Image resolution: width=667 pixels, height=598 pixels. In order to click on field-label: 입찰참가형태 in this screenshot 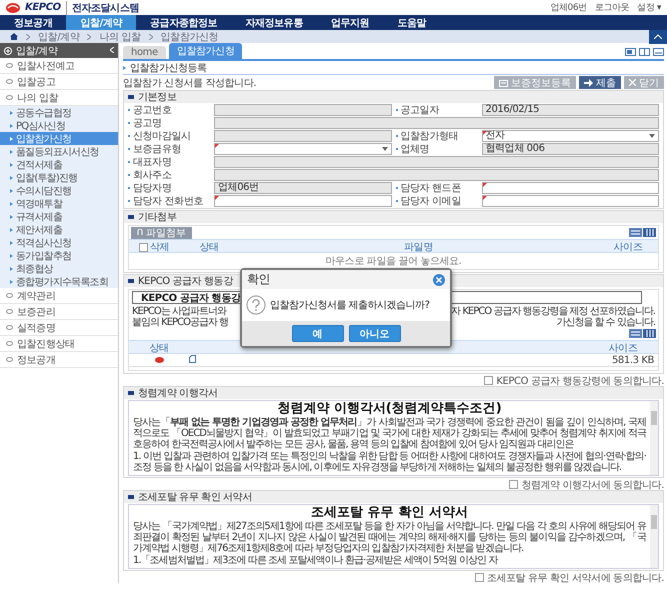, I will do `click(437, 135)`.